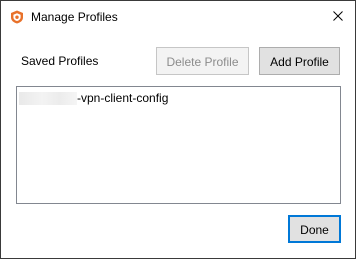 This screenshot has width=356, height=259. What do you see at coordinates (299, 61) in the screenshot?
I see `add-profile-button: Add Profile` at bounding box center [299, 61].